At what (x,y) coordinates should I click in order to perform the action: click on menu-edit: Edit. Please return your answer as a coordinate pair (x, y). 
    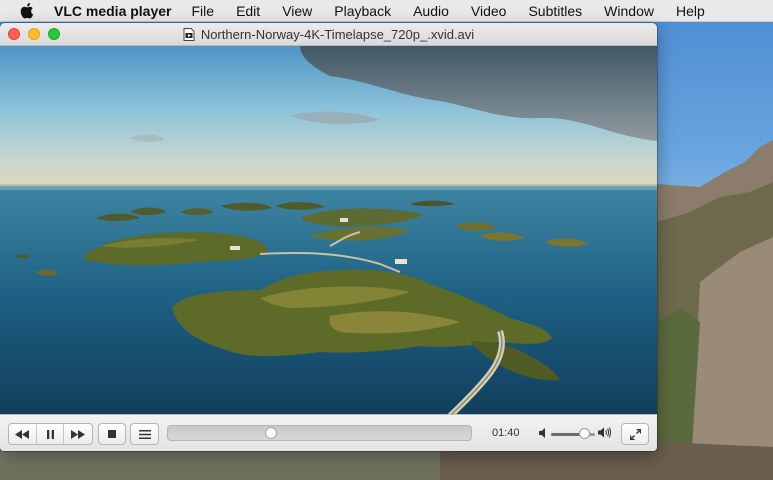
    Looking at the image, I should click on (248, 11).